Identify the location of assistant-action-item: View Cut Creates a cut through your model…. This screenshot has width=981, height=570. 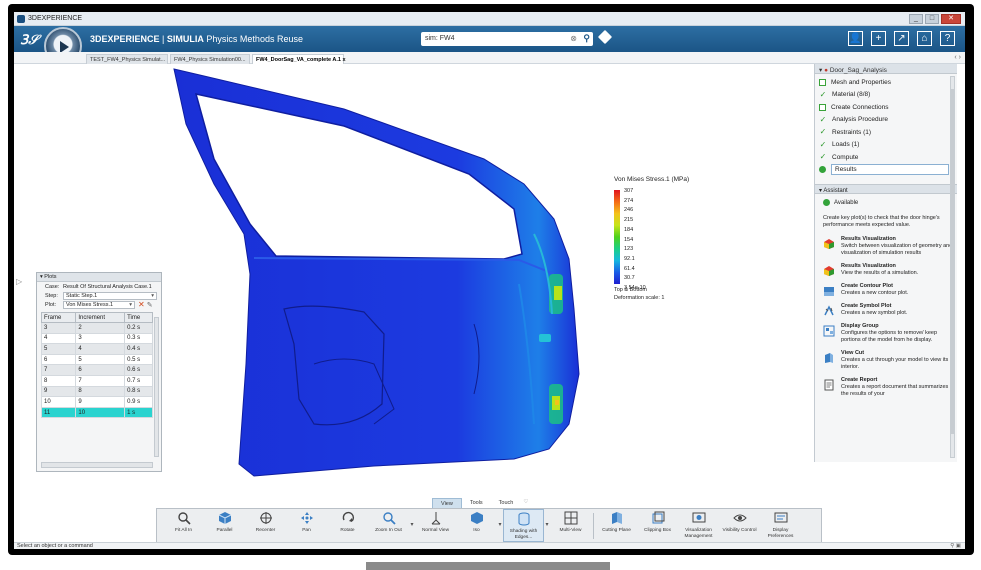
(886, 360).